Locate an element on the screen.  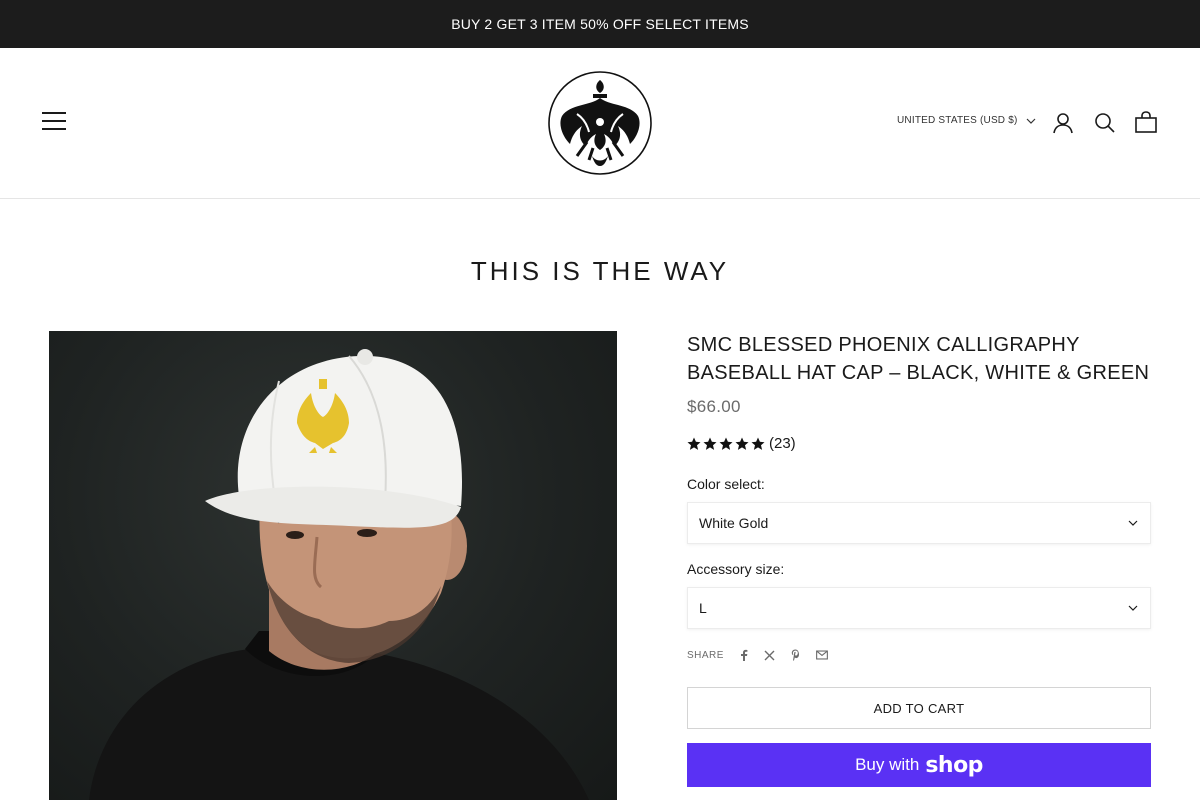
facebook-icon is located at coordinates (744, 655).